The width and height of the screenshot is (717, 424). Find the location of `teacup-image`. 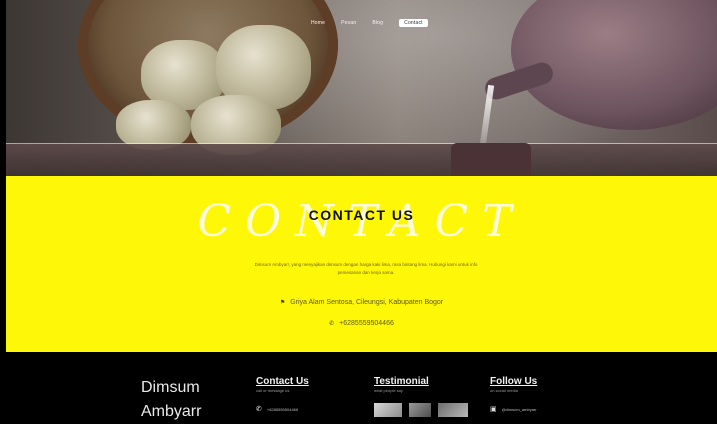

teacup-image is located at coordinates (491, 159).